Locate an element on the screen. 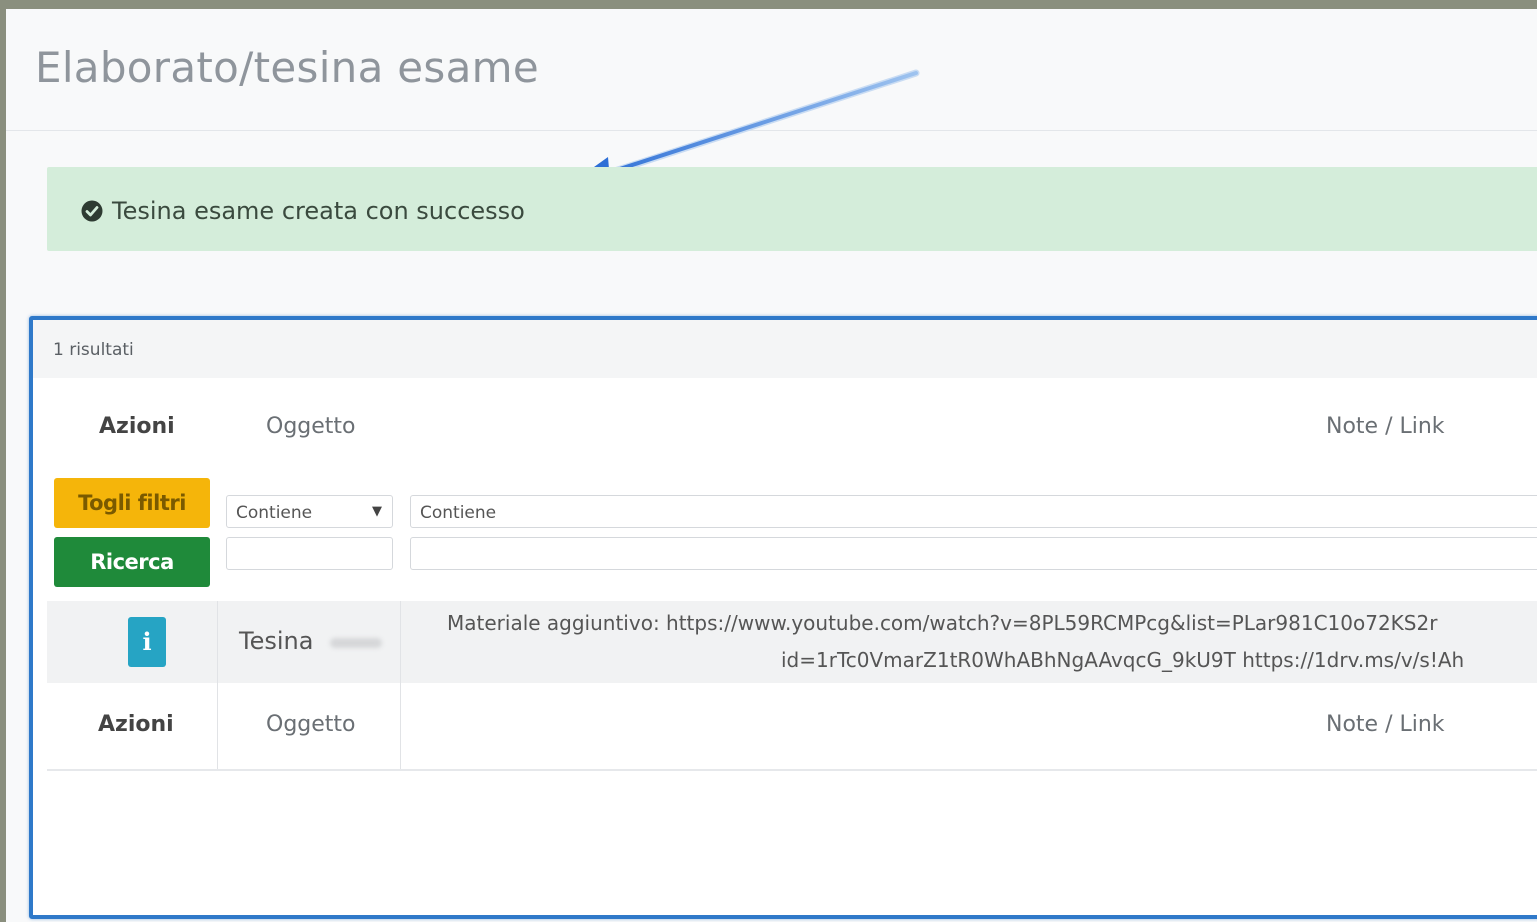 The width and height of the screenshot is (1537, 922). footer-azioni: Azioni is located at coordinates (136, 724).